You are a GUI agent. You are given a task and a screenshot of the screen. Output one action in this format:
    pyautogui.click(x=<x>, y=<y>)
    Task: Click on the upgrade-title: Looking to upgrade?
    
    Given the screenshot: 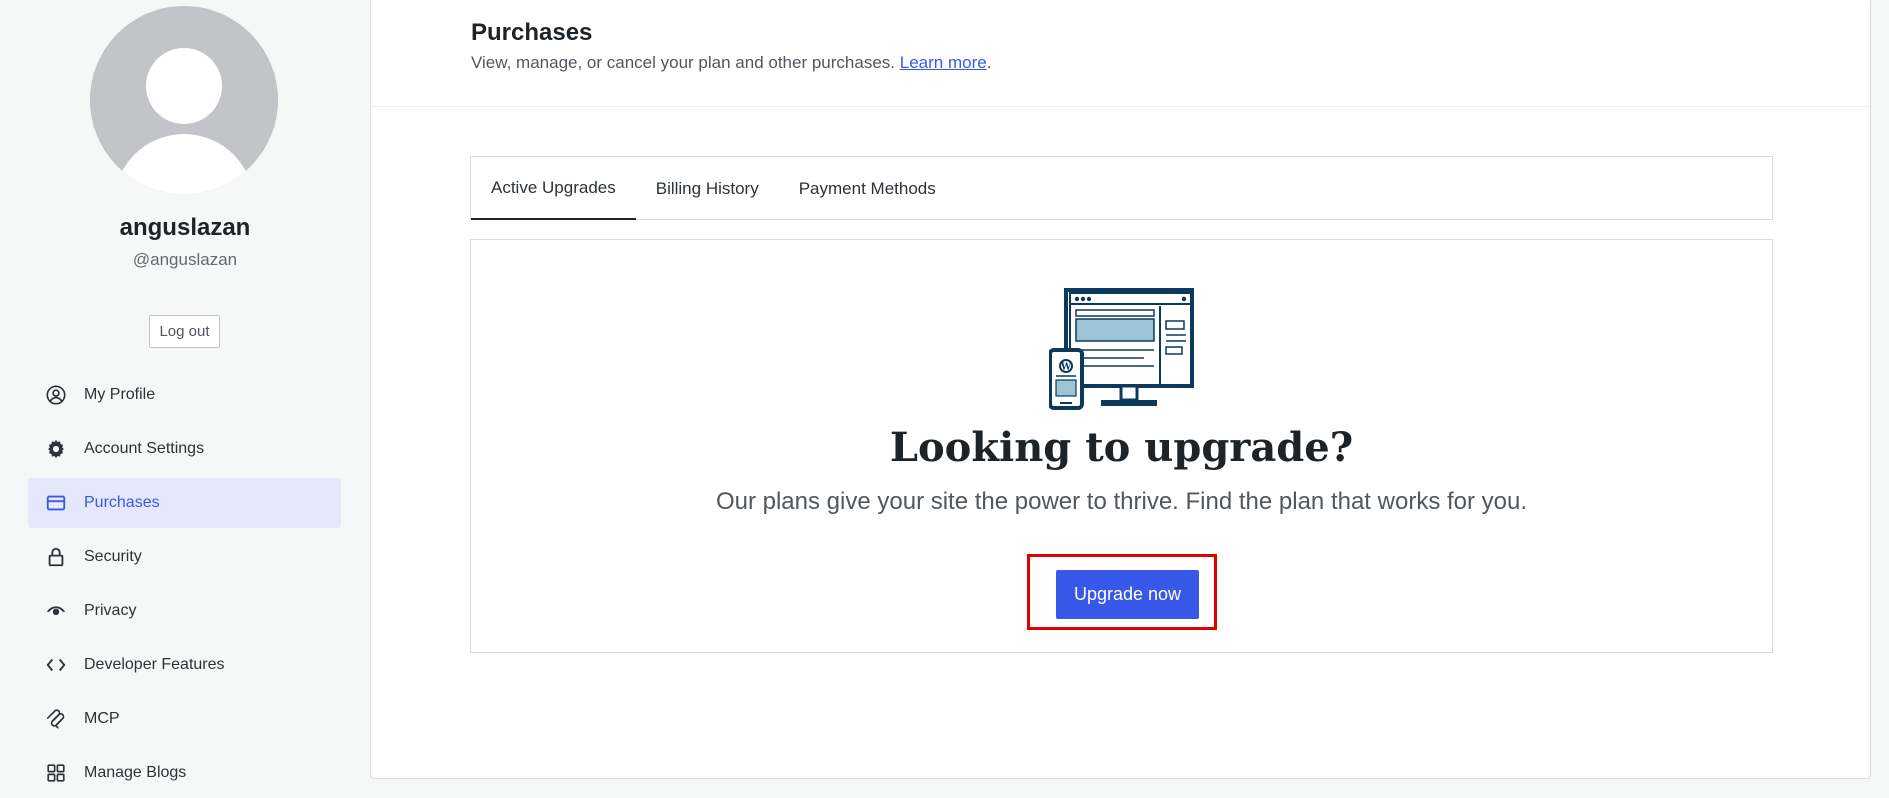 What is the action you would take?
    pyautogui.click(x=1121, y=447)
    